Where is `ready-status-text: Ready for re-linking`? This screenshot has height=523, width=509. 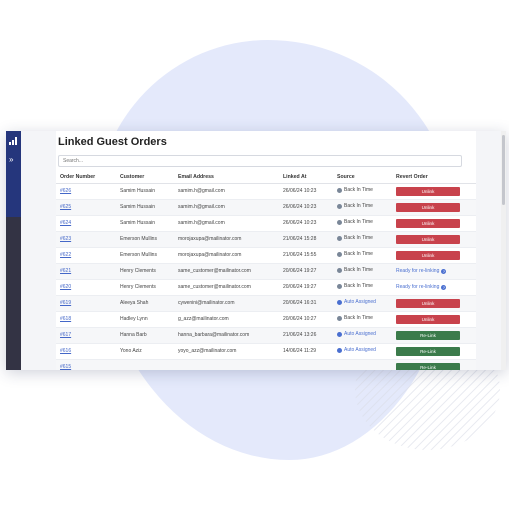 ready-status-text: Ready for re-linking is located at coordinates (418, 287).